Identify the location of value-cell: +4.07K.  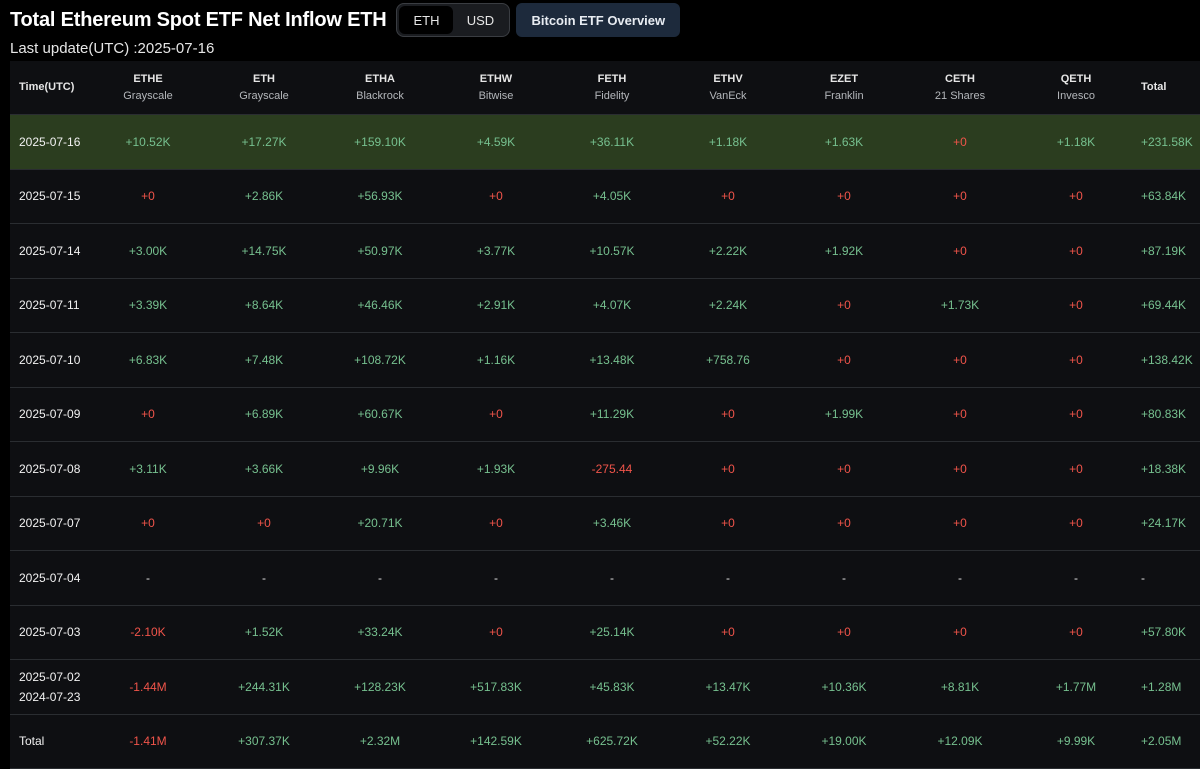
(612, 305).